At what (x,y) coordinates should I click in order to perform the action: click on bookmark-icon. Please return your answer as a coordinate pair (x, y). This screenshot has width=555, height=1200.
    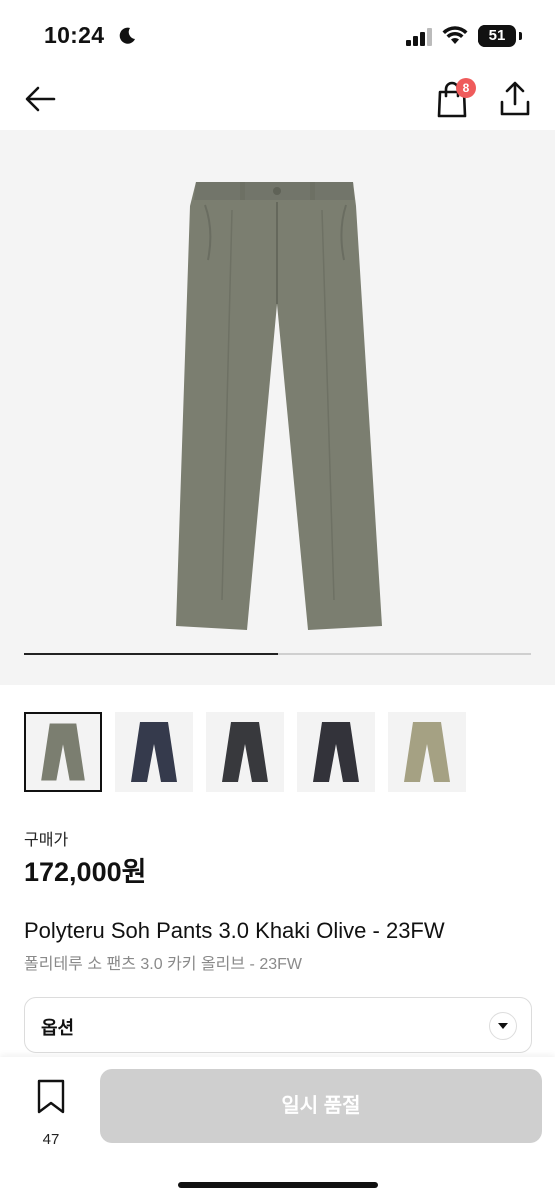
    Looking at the image, I should click on (51, 1096).